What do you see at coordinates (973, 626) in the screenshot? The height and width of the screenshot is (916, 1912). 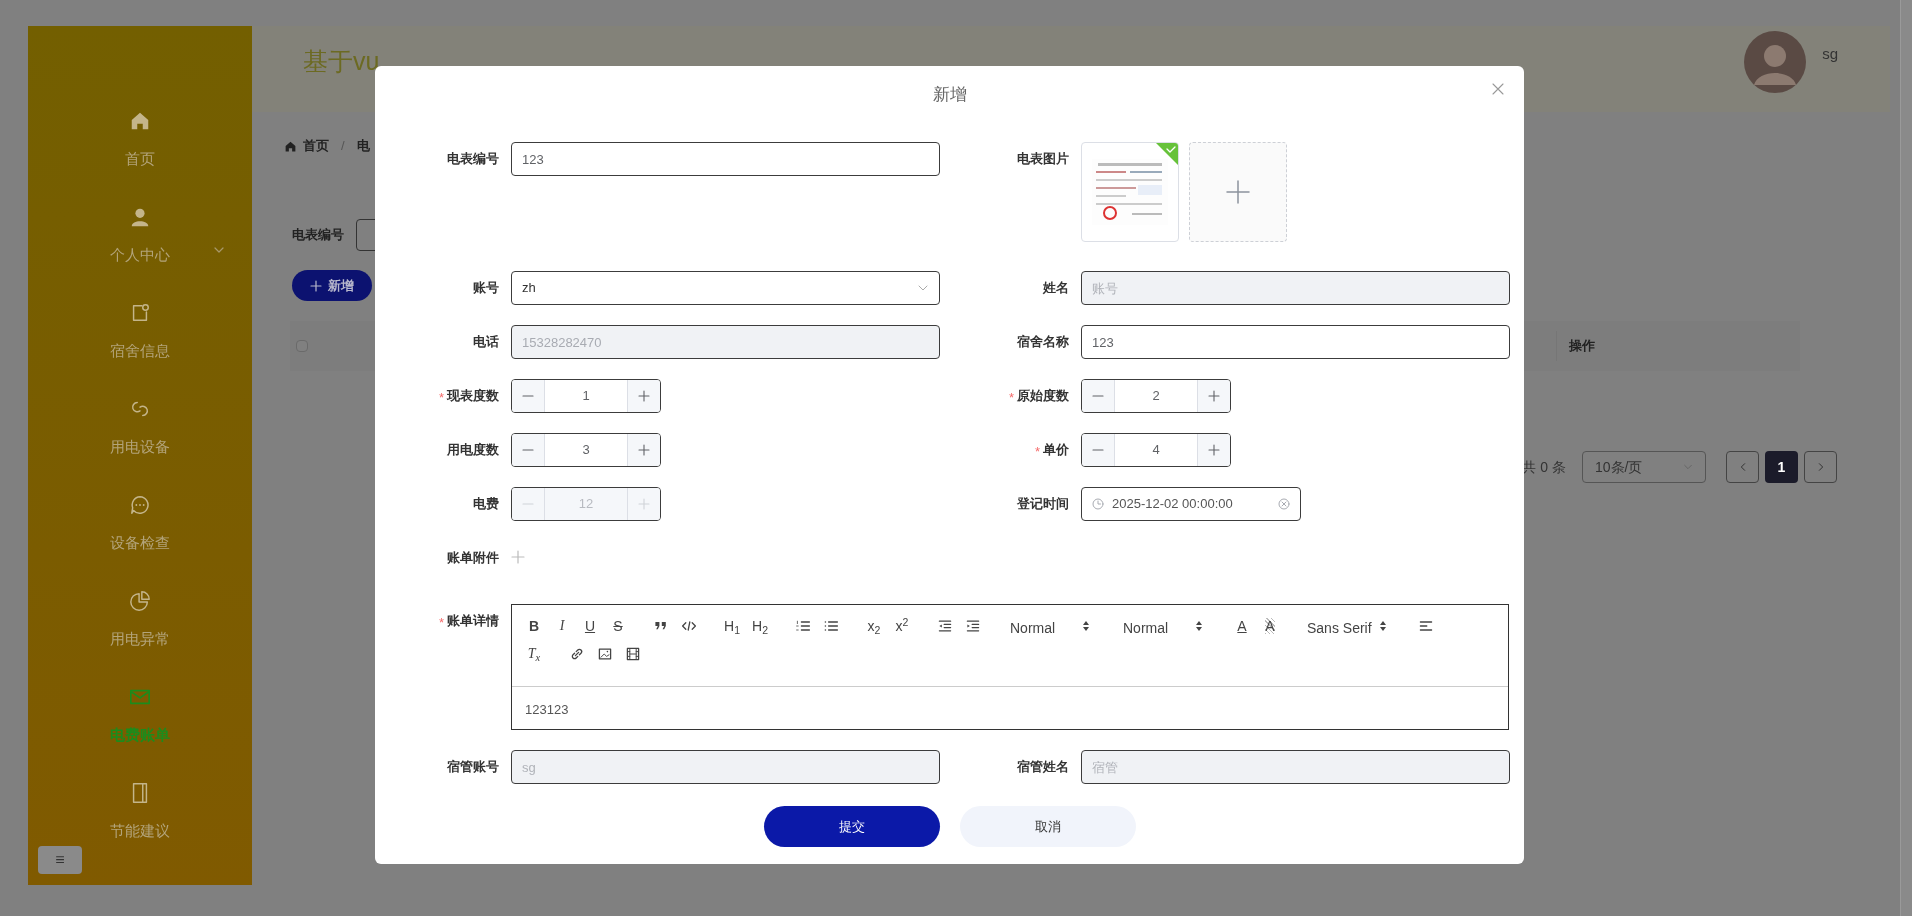 I see `indent-icon` at bounding box center [973, 626].